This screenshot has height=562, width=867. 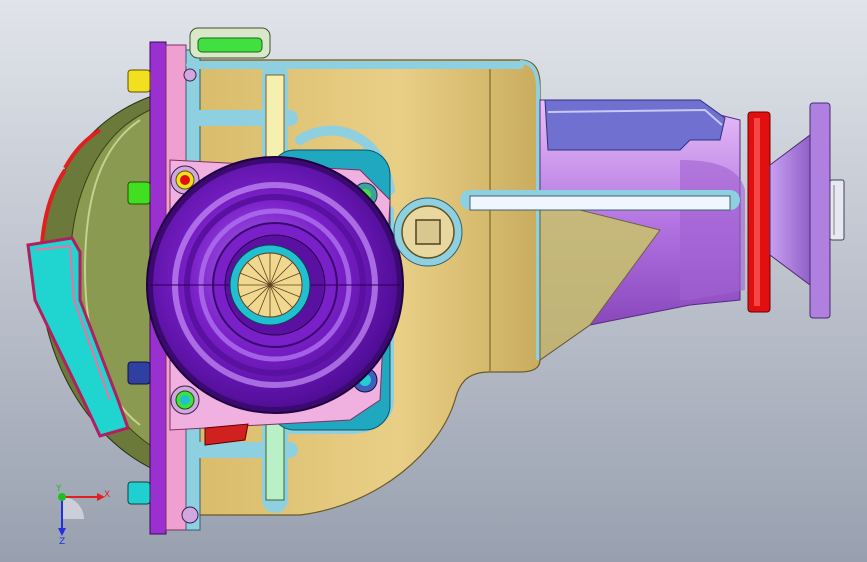 What do you see at coordinates (139, 493) in the screenshot?
I see `cyan-bolt-icon` at bounding box center [139, 493].